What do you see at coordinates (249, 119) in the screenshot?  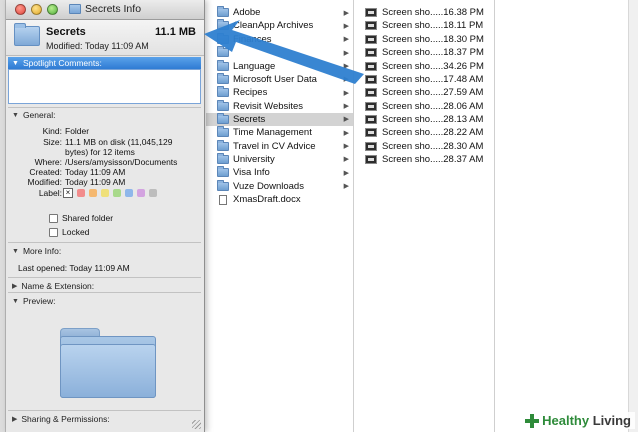 I see `finder-row-label: Secrets` at bounding box center [249, 119].